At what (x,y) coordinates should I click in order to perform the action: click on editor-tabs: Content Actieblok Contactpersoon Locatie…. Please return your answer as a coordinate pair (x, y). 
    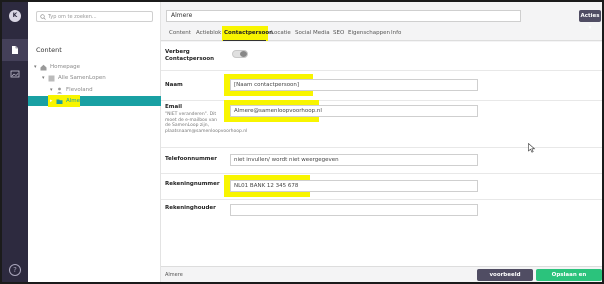
    Looking at the image, I should click on (381, 33).